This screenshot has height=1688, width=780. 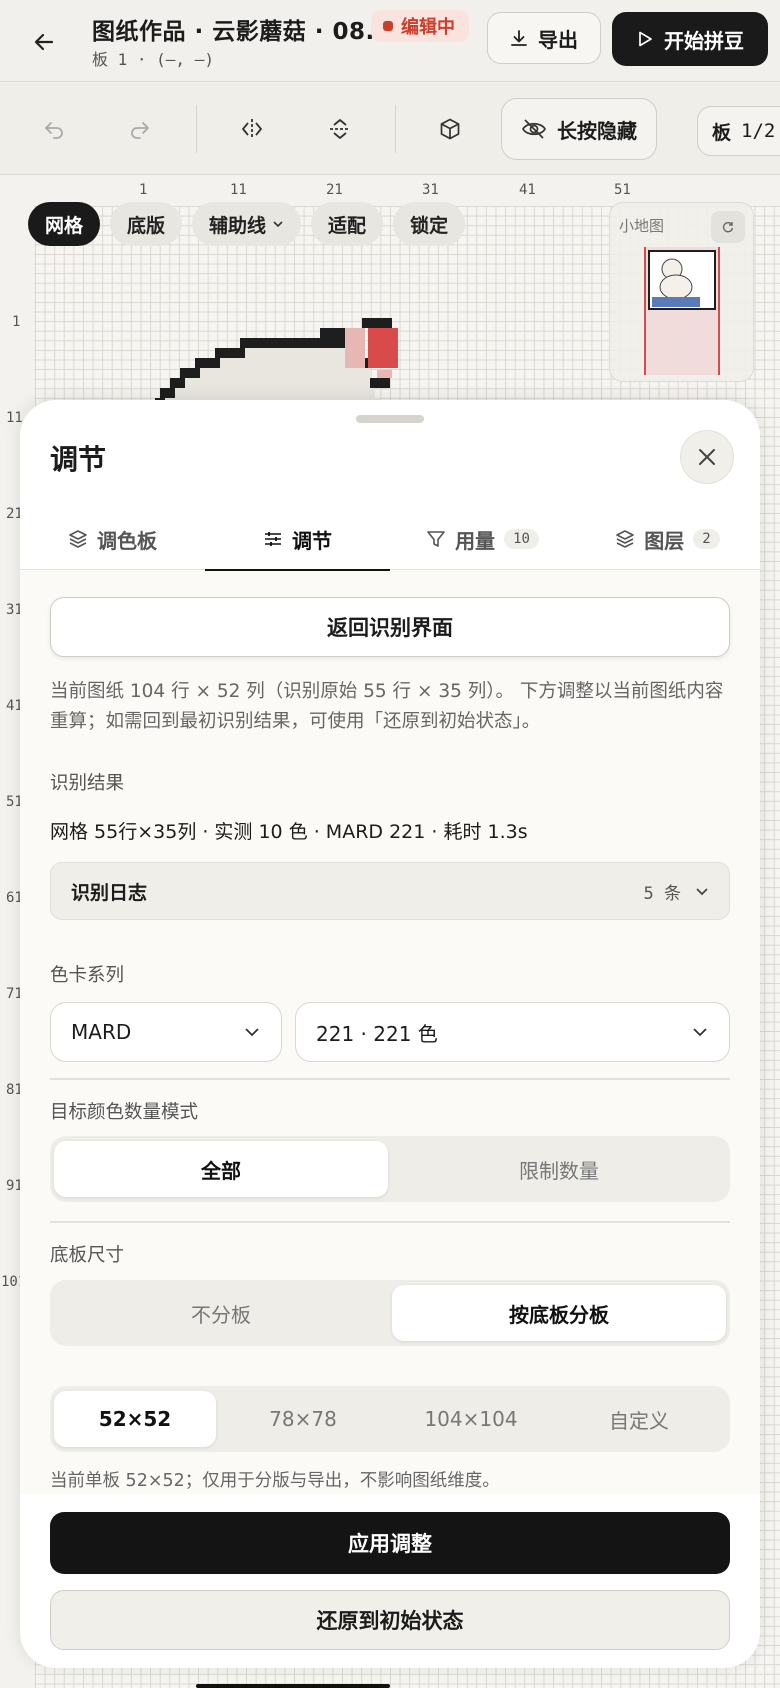 I want to click on close-button, so click(x=707, y=457).